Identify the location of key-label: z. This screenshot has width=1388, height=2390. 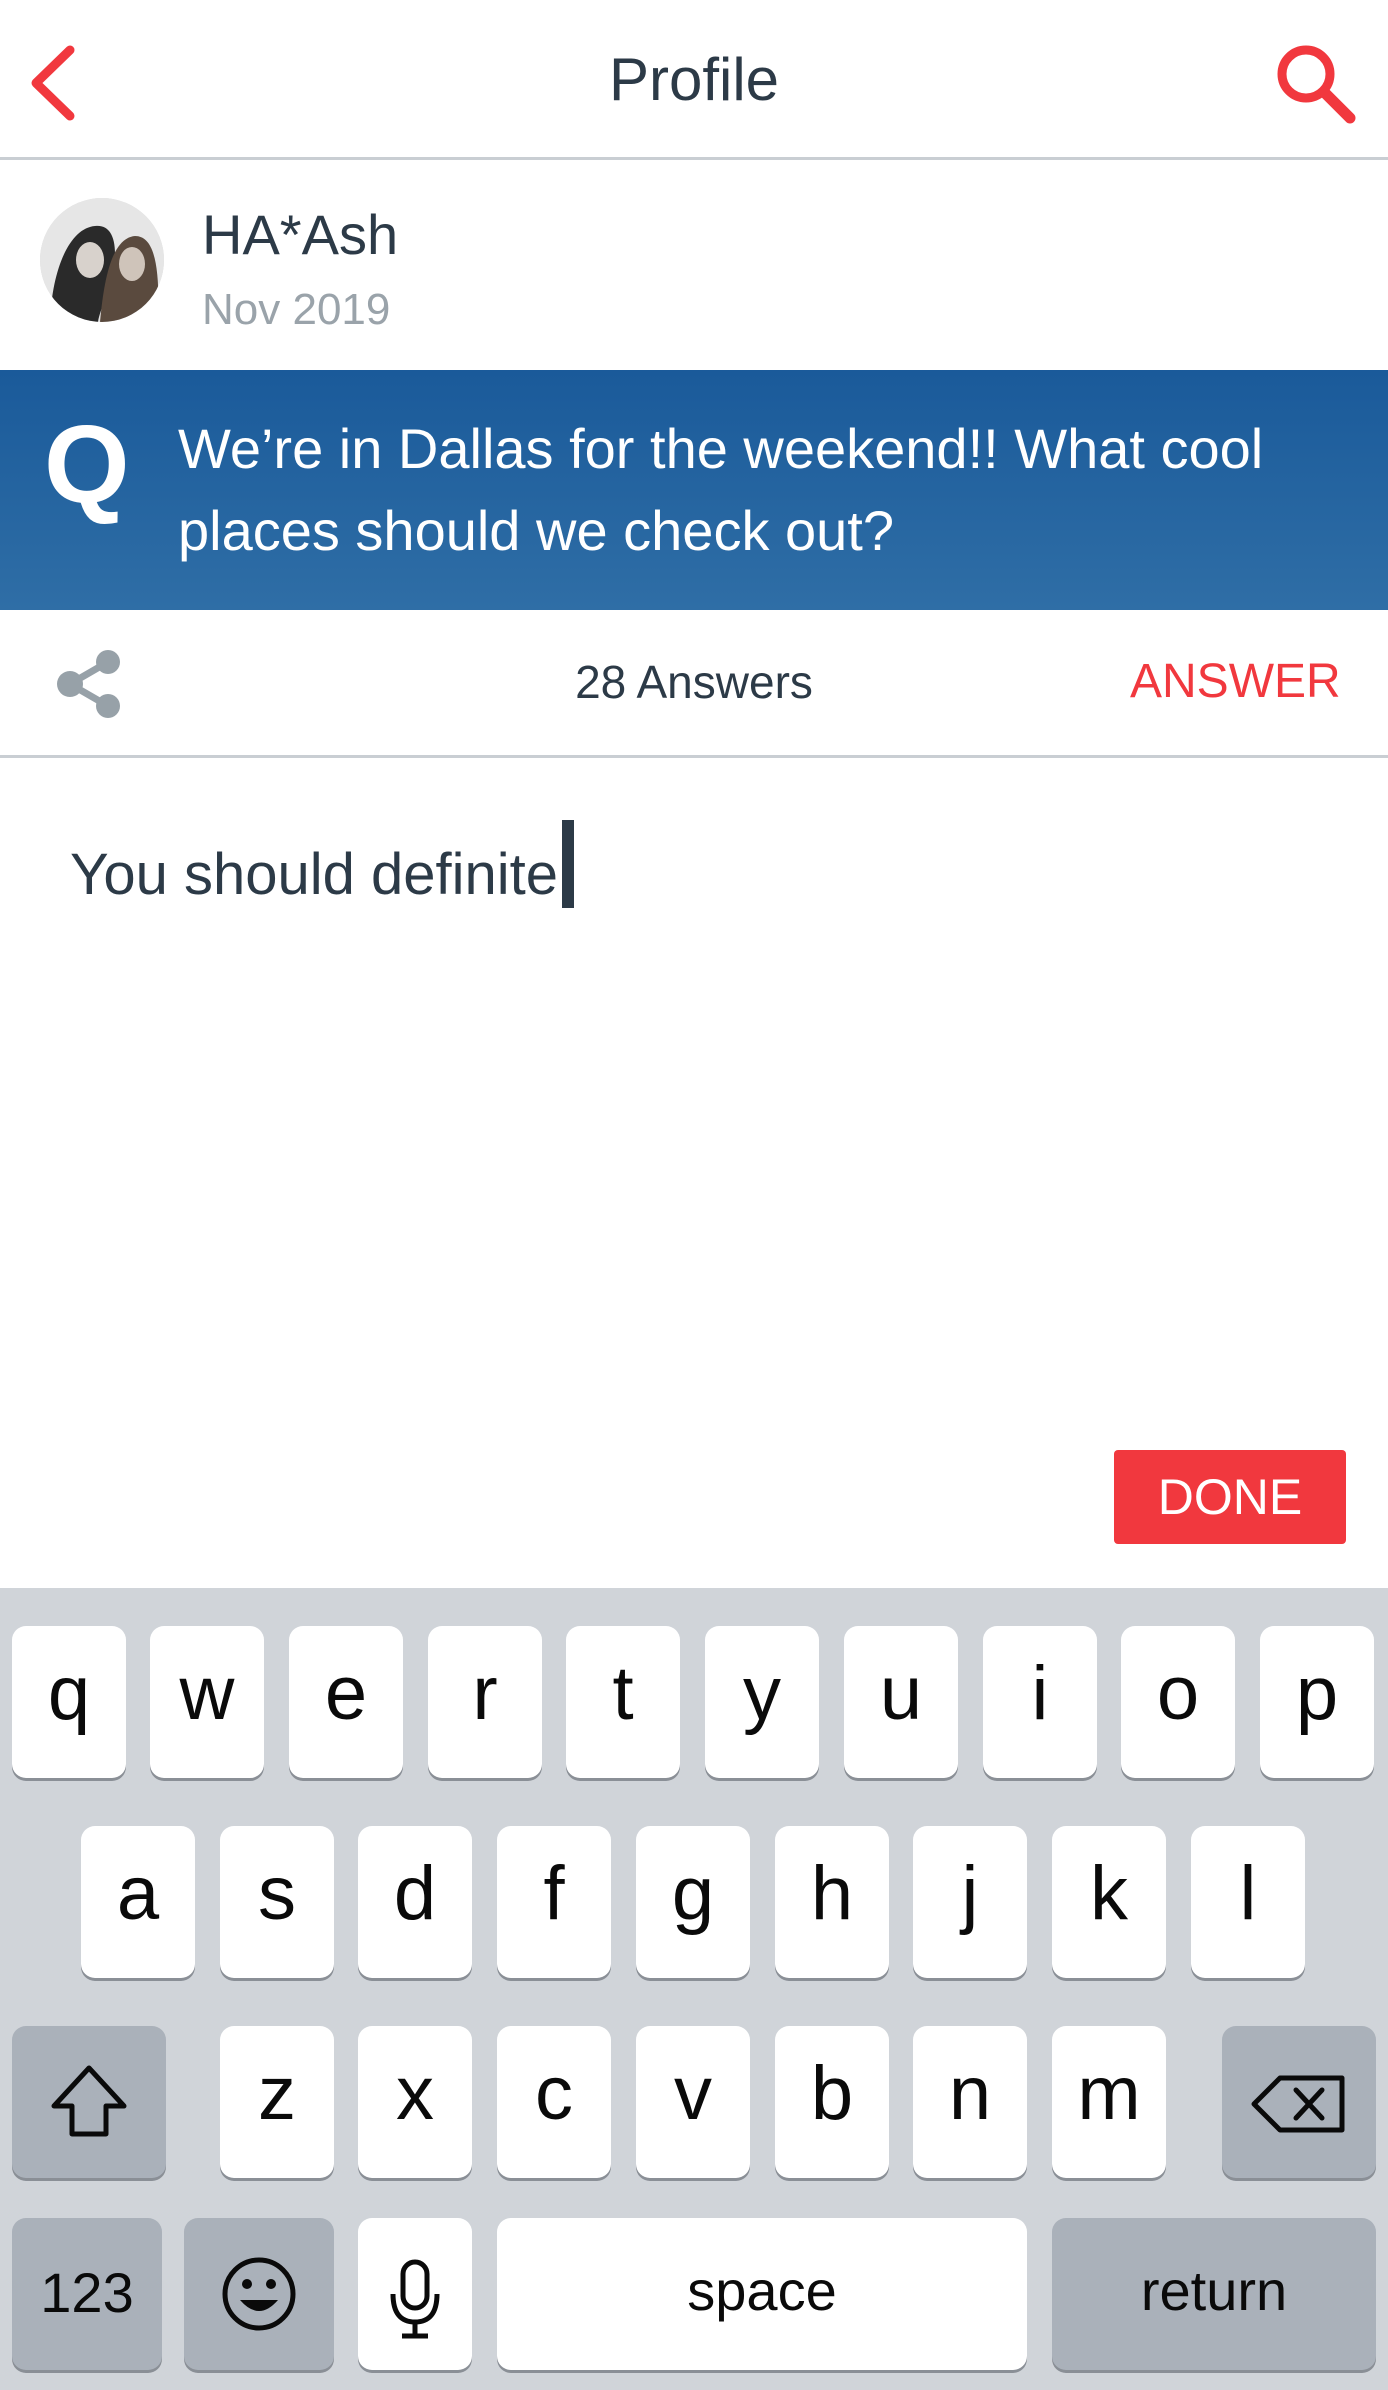
(277, 2093).